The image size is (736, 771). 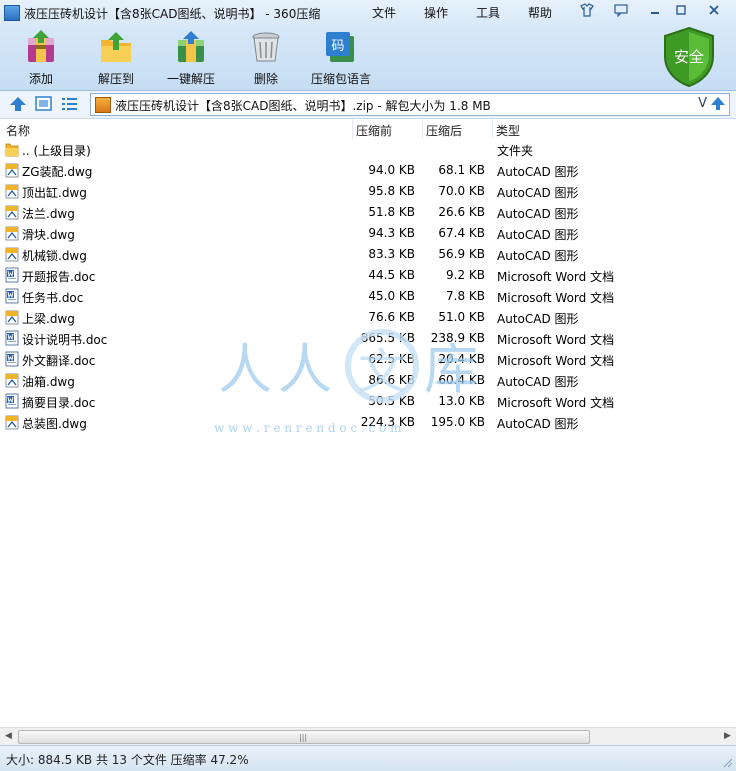 I want to click on window-title: 液压压砖机设计【含8张CAD图纸、说明书】 - 360压缩, so click(x=172, y=14).